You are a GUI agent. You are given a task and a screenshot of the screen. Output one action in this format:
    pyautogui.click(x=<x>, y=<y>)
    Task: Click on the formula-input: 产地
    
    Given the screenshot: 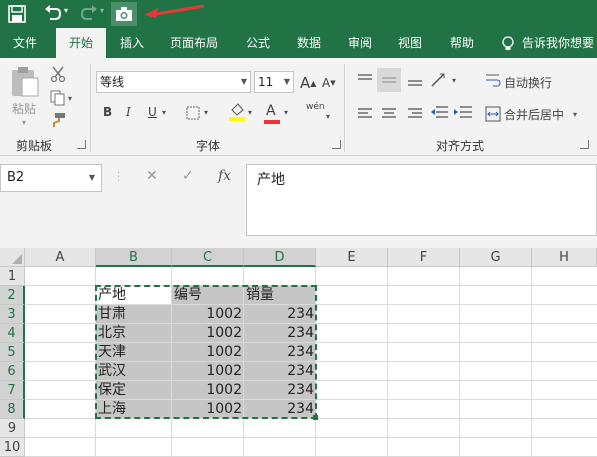 What is the action you would take?
    pyautogui.click(x=421, y=200)
    